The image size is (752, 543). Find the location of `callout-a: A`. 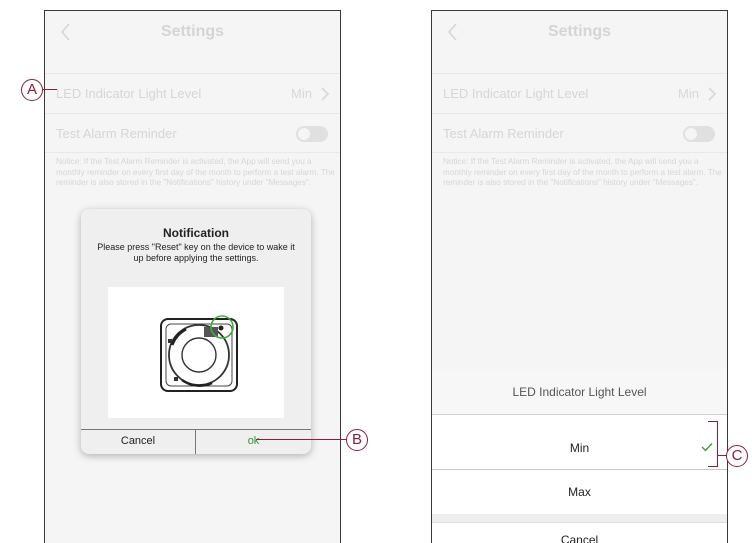

callout-a: A is located at coordinates (32, 90).